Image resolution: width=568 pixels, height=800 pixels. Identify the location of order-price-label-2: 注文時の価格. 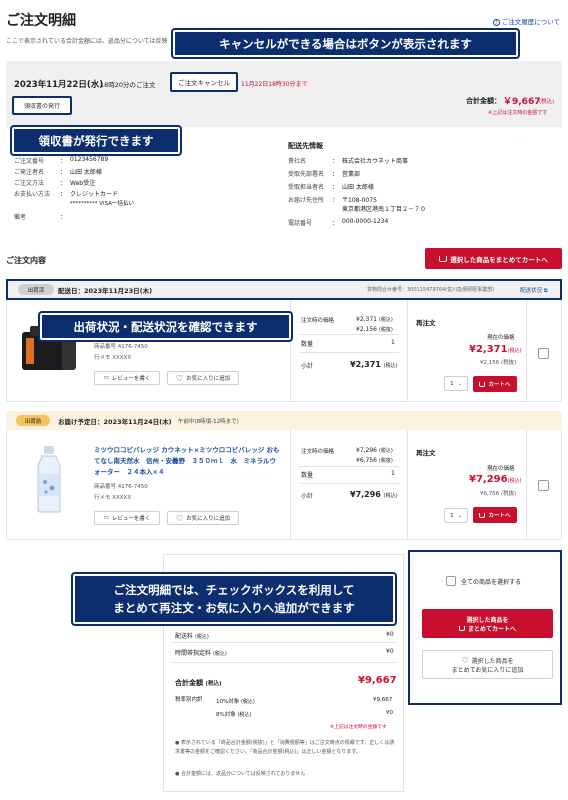
(318, 452).